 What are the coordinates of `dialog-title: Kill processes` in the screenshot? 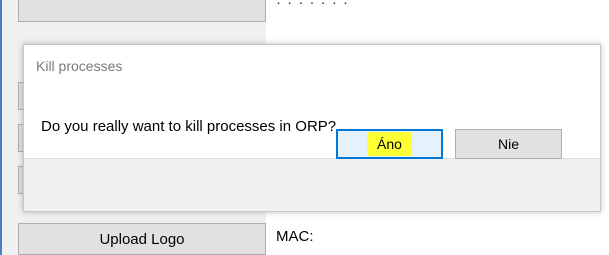 It's located at (79, 66).